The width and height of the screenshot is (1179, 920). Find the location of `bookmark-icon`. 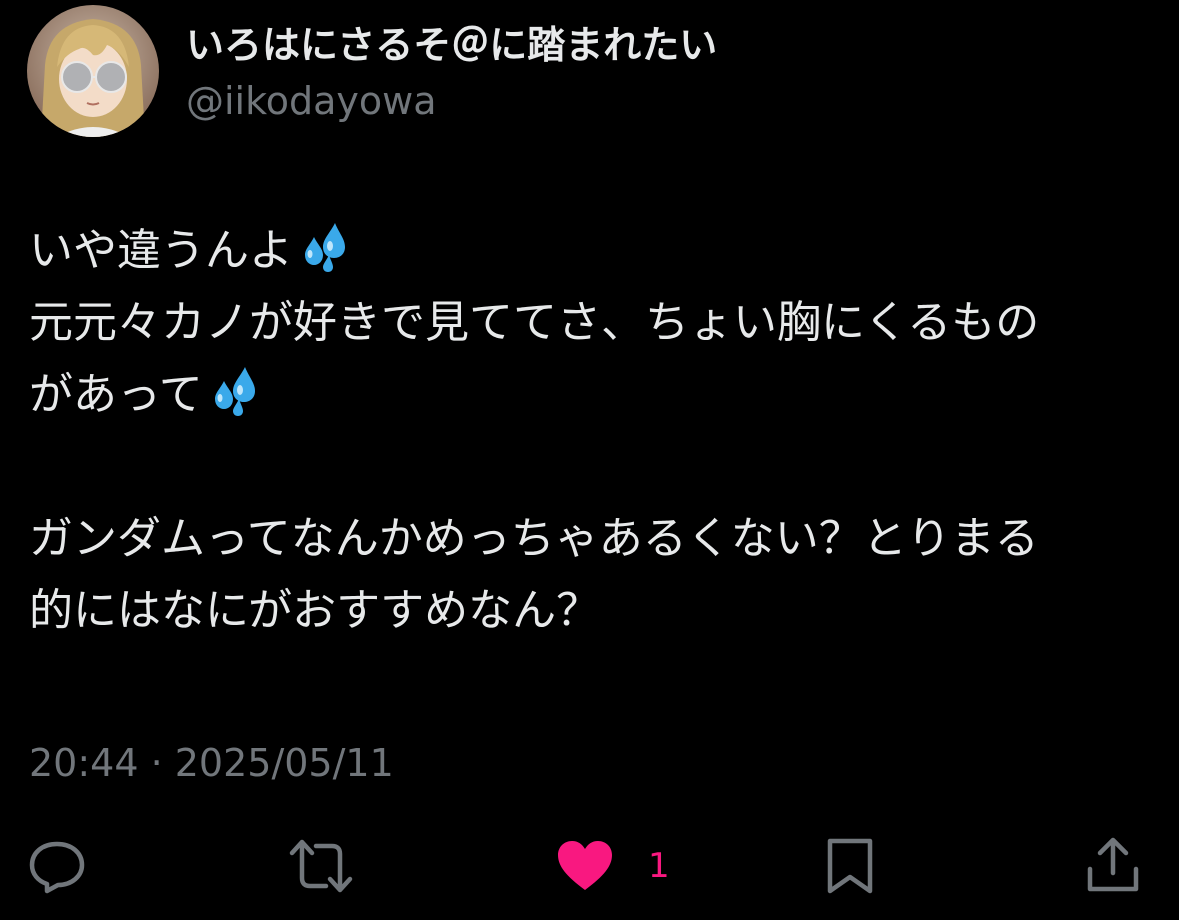

bookmark-icon is located at coordinates (850, 866).